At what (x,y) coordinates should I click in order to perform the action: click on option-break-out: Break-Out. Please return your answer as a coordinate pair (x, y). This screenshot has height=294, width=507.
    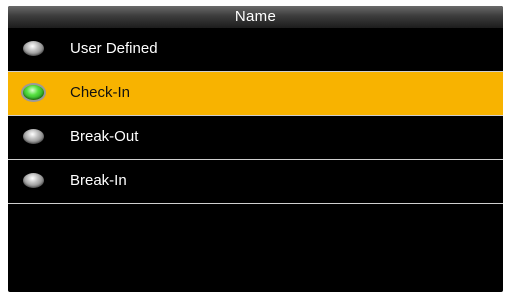
    Looking at the image, I should click on (255, 138).